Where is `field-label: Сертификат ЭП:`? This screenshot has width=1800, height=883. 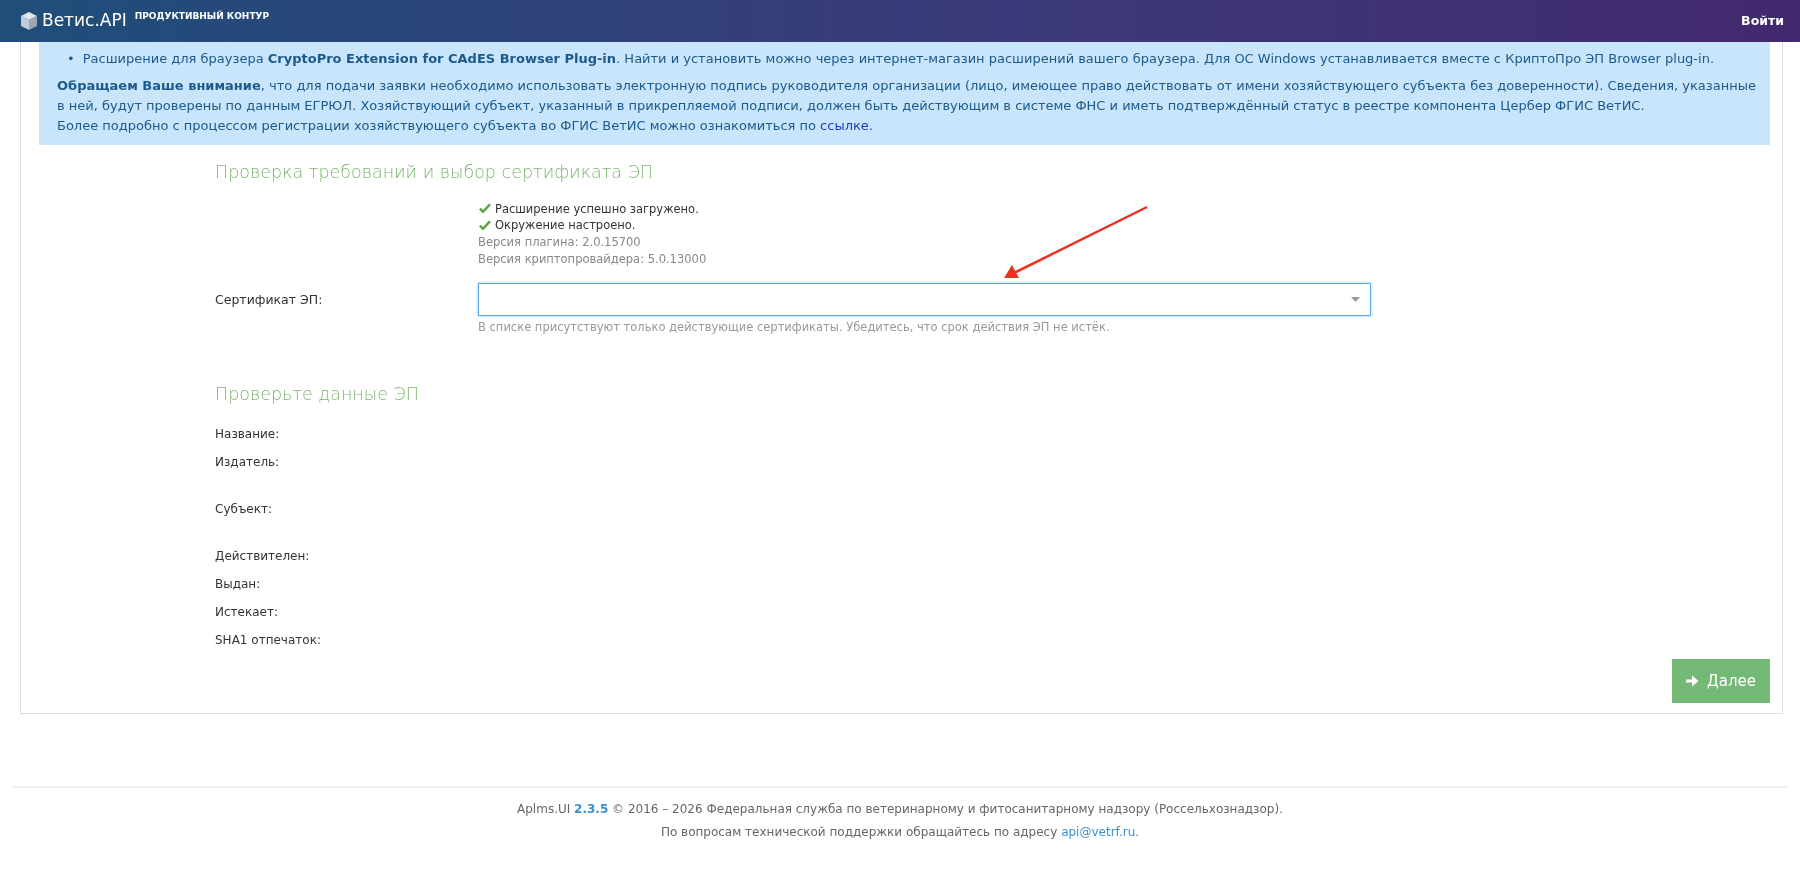 field-label: Сертификат ЭП: is located at coordinates (269, 299).